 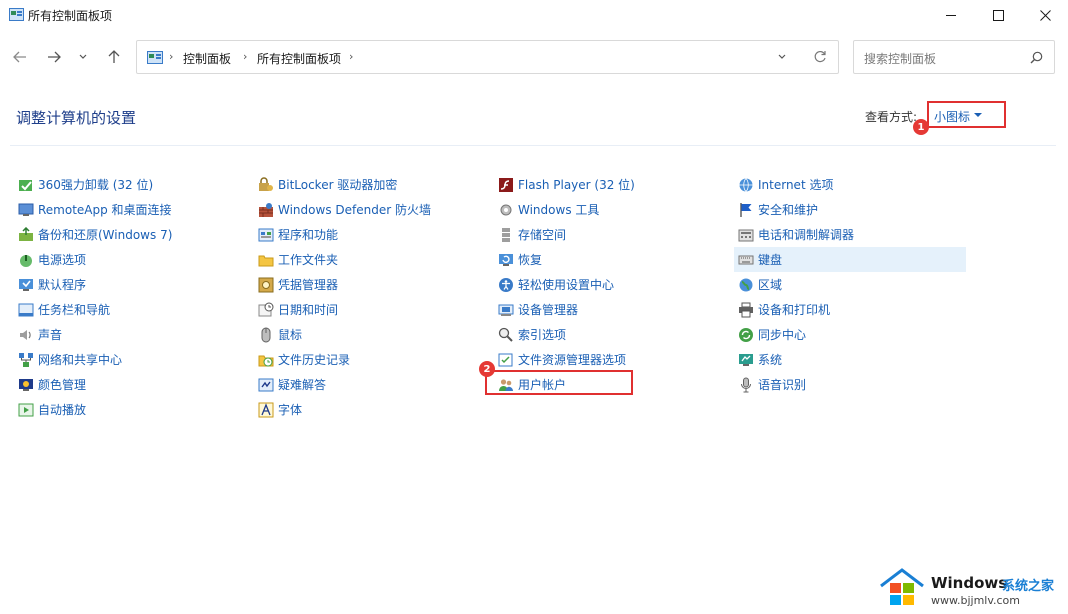 I want to click on search-input: 搜索控制面板, so click(x=954, y=57).